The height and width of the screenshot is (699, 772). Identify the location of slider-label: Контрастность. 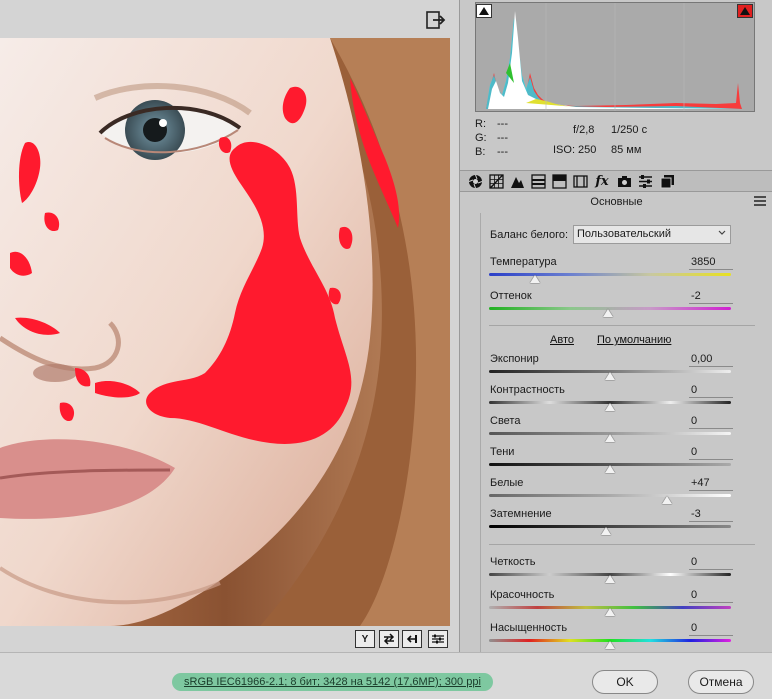
(527, 390).